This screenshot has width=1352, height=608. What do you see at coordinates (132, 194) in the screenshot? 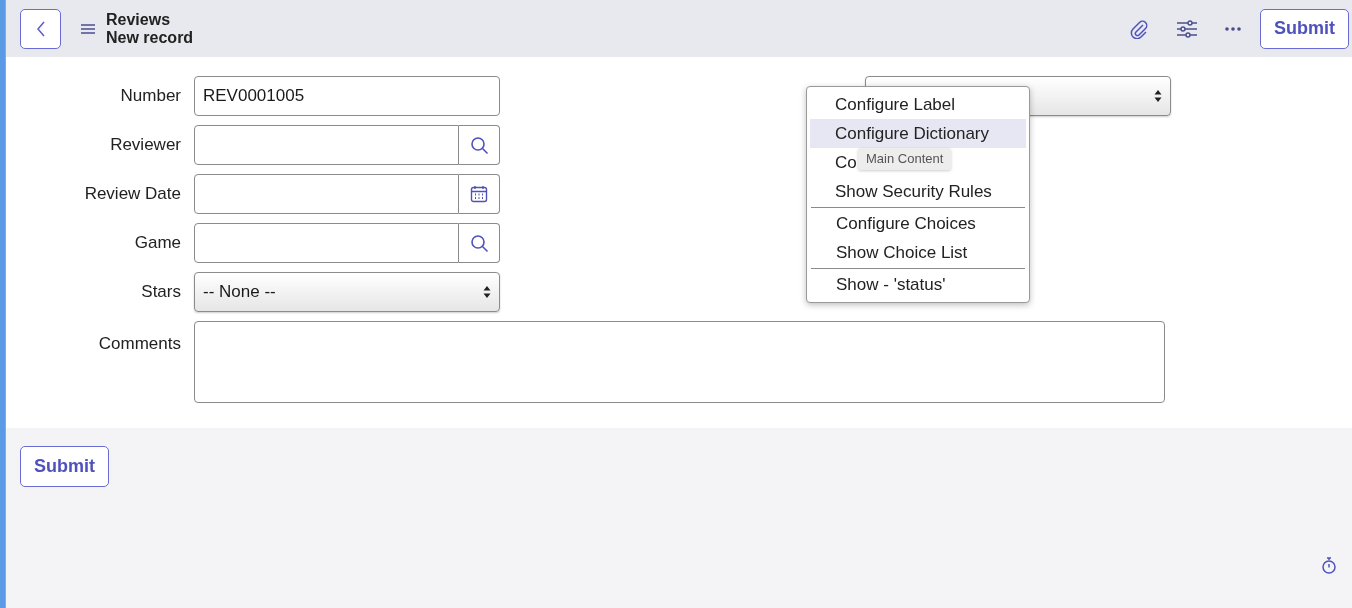
I see `field-label: Review Date` at bounding box center [132, 194].